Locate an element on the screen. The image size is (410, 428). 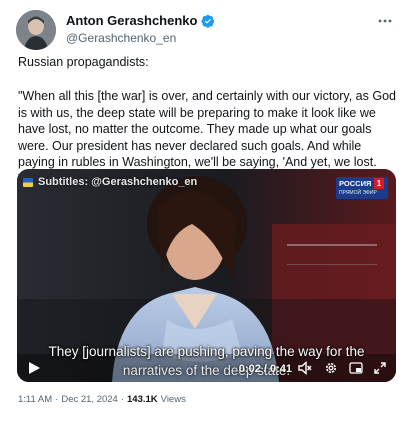
channel-logo: РОССИЯ 1 ПРЯМОЙ ЭФИР is located at coordinates (362, 188).